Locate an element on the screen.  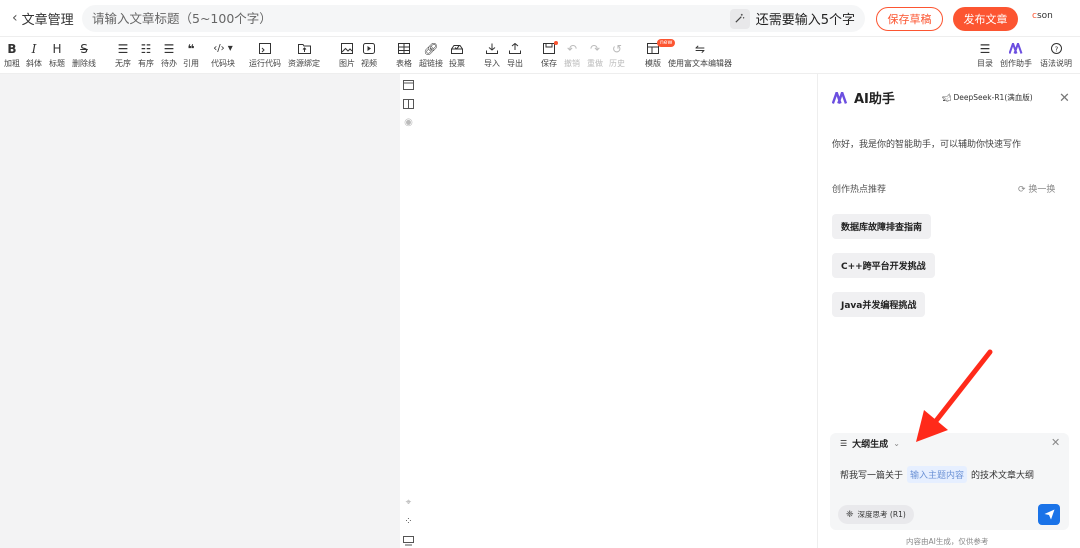
mode-label: 大纲生成 is located at coordinates (870, 445).